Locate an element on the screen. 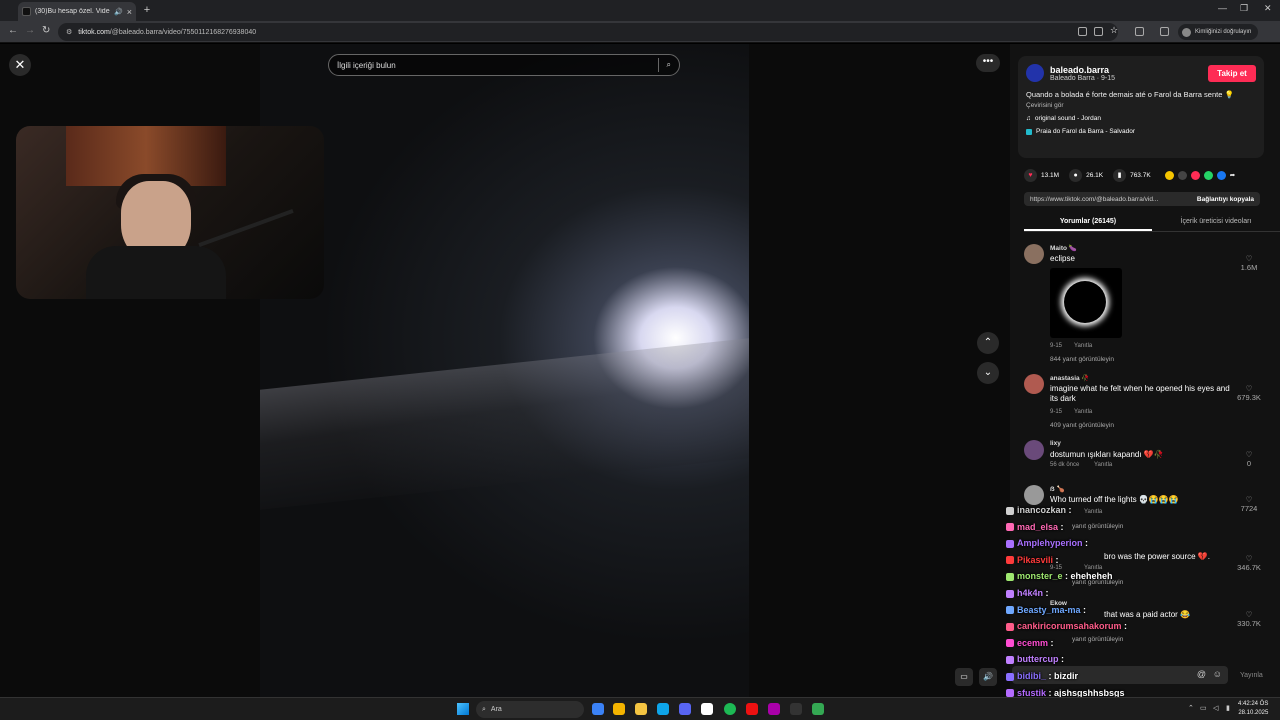 This screenshot has width=1280, height=720. site-info-icon: ⚙ is located at coordinates (69, 32).